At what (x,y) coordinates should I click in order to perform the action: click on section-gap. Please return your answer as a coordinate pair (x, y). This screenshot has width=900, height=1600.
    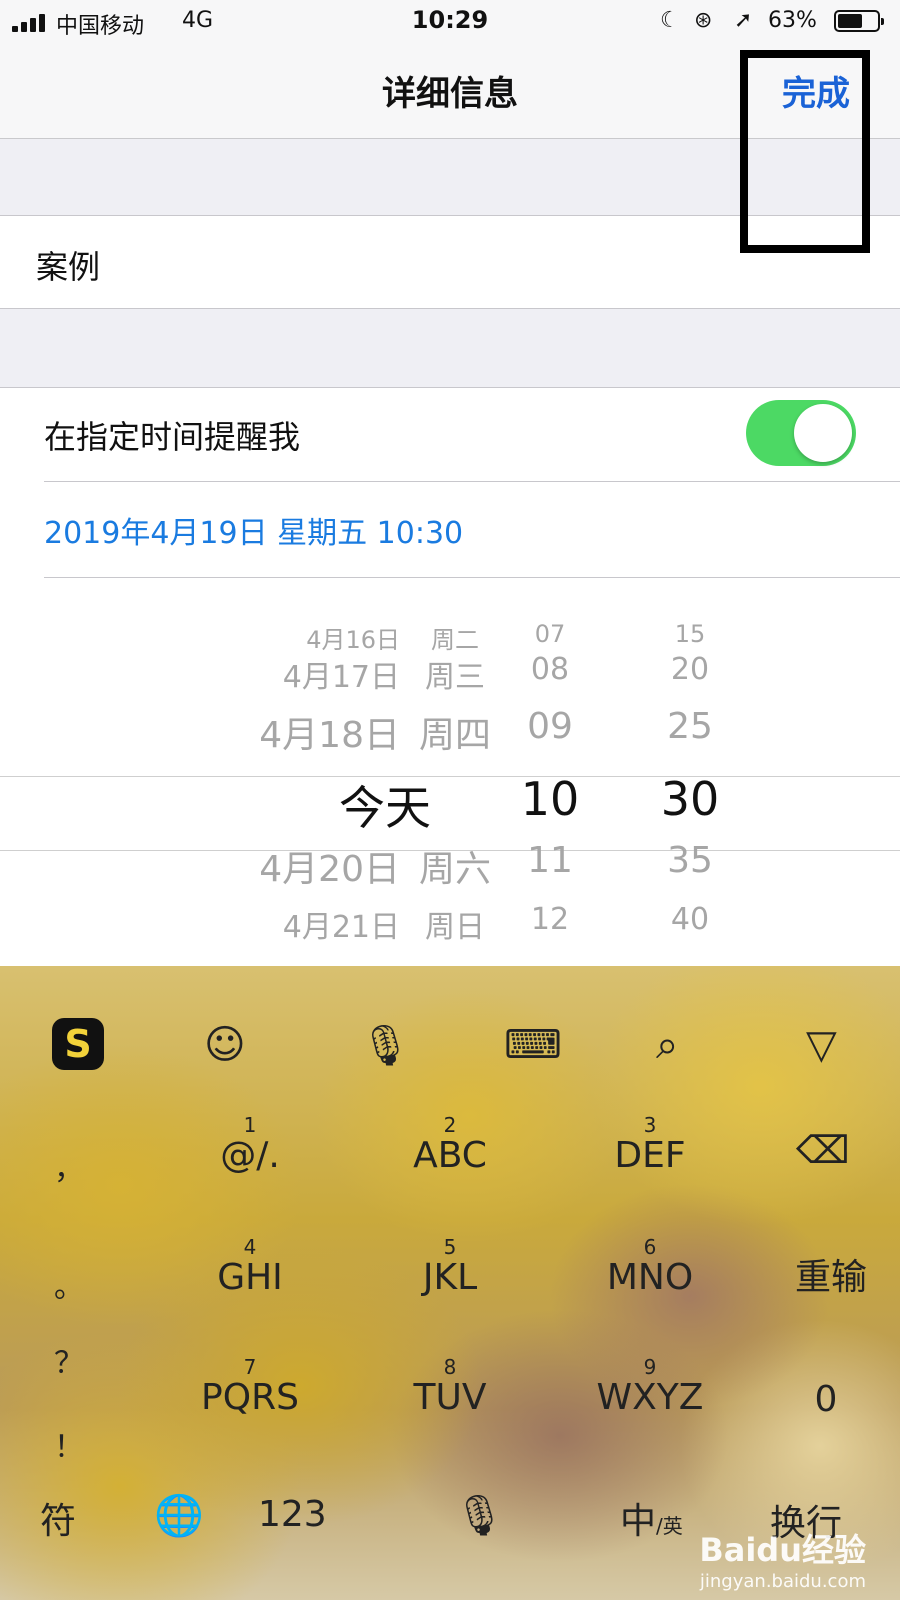
    Looking at the image, I should click on (450, 348).